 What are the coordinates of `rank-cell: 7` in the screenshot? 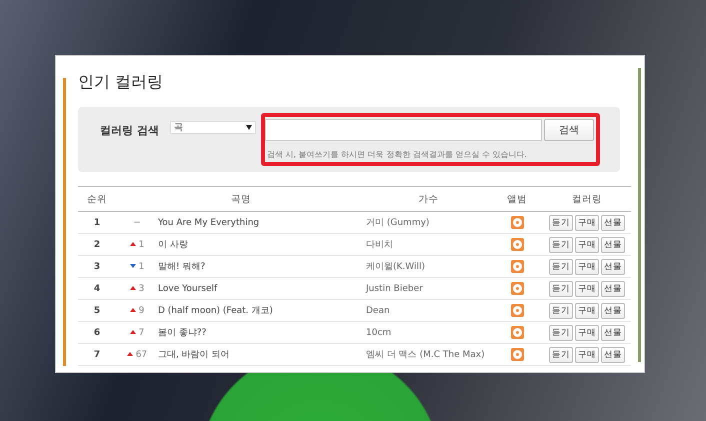 It's located at (97, 355).